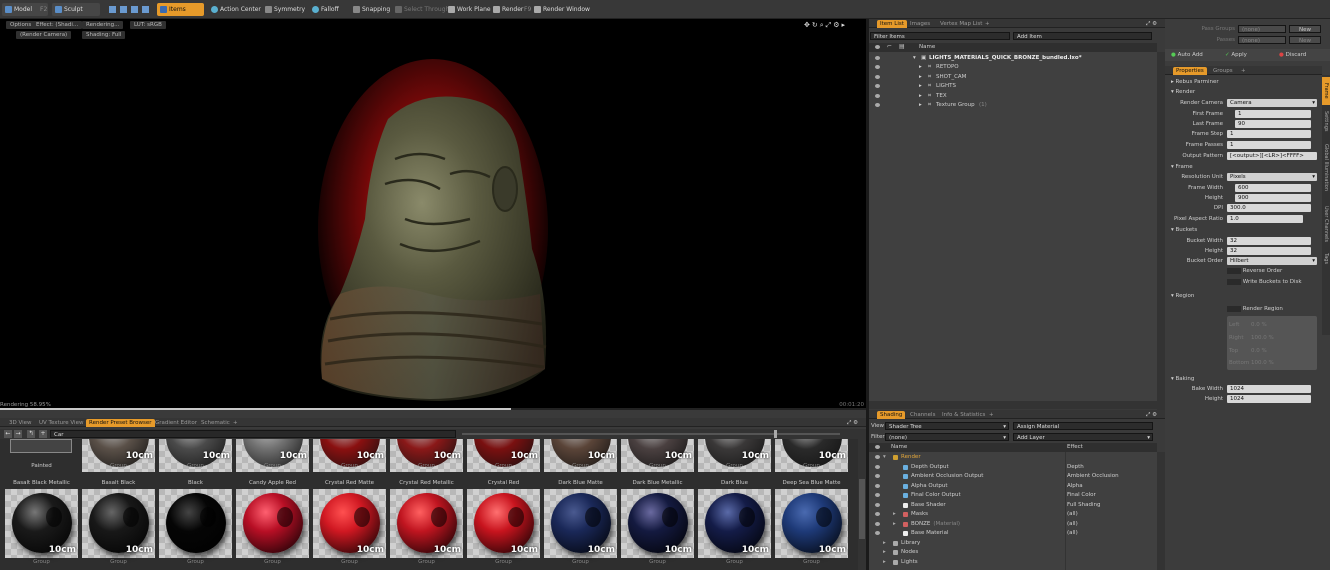 The image size is (1330, 570). What do you see at coordinates (947, 437) in the screenshot?
I see `shading-filter-select: (none) ▾` at bounding box center [947, 437].